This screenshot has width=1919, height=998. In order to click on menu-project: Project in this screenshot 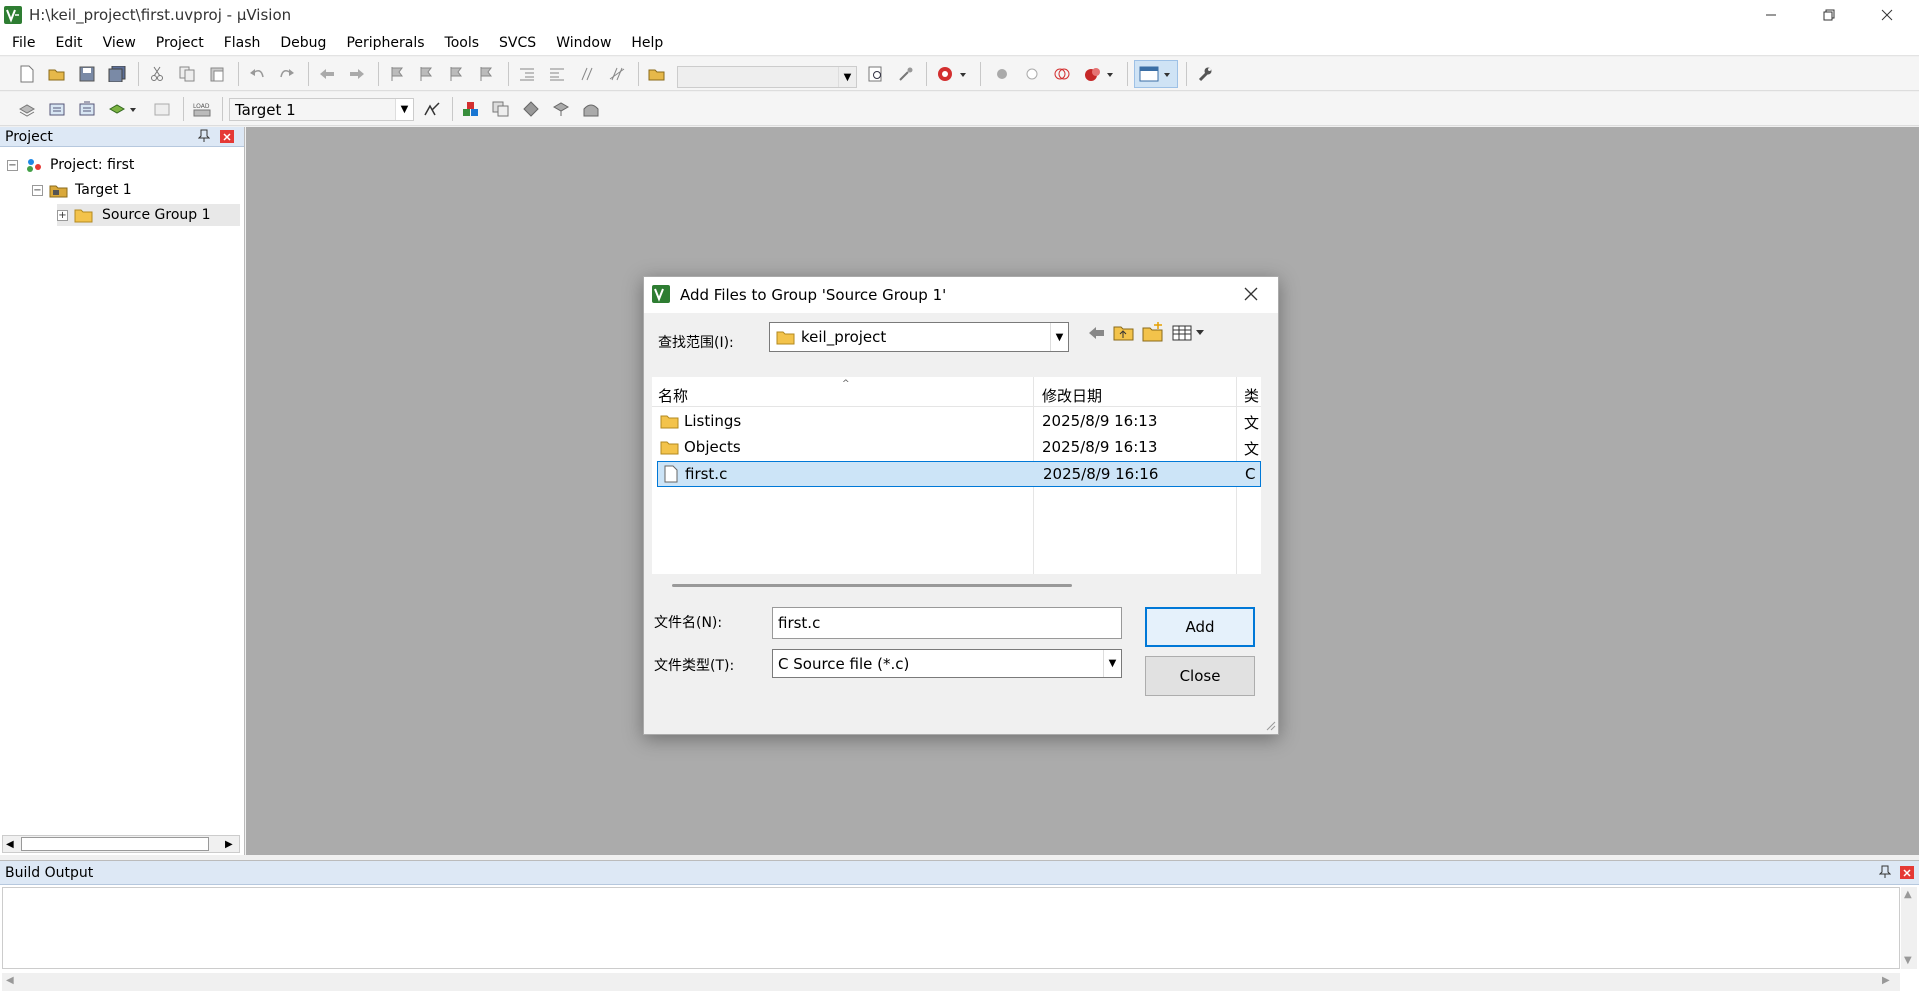, I will do `click(180, 43)`.